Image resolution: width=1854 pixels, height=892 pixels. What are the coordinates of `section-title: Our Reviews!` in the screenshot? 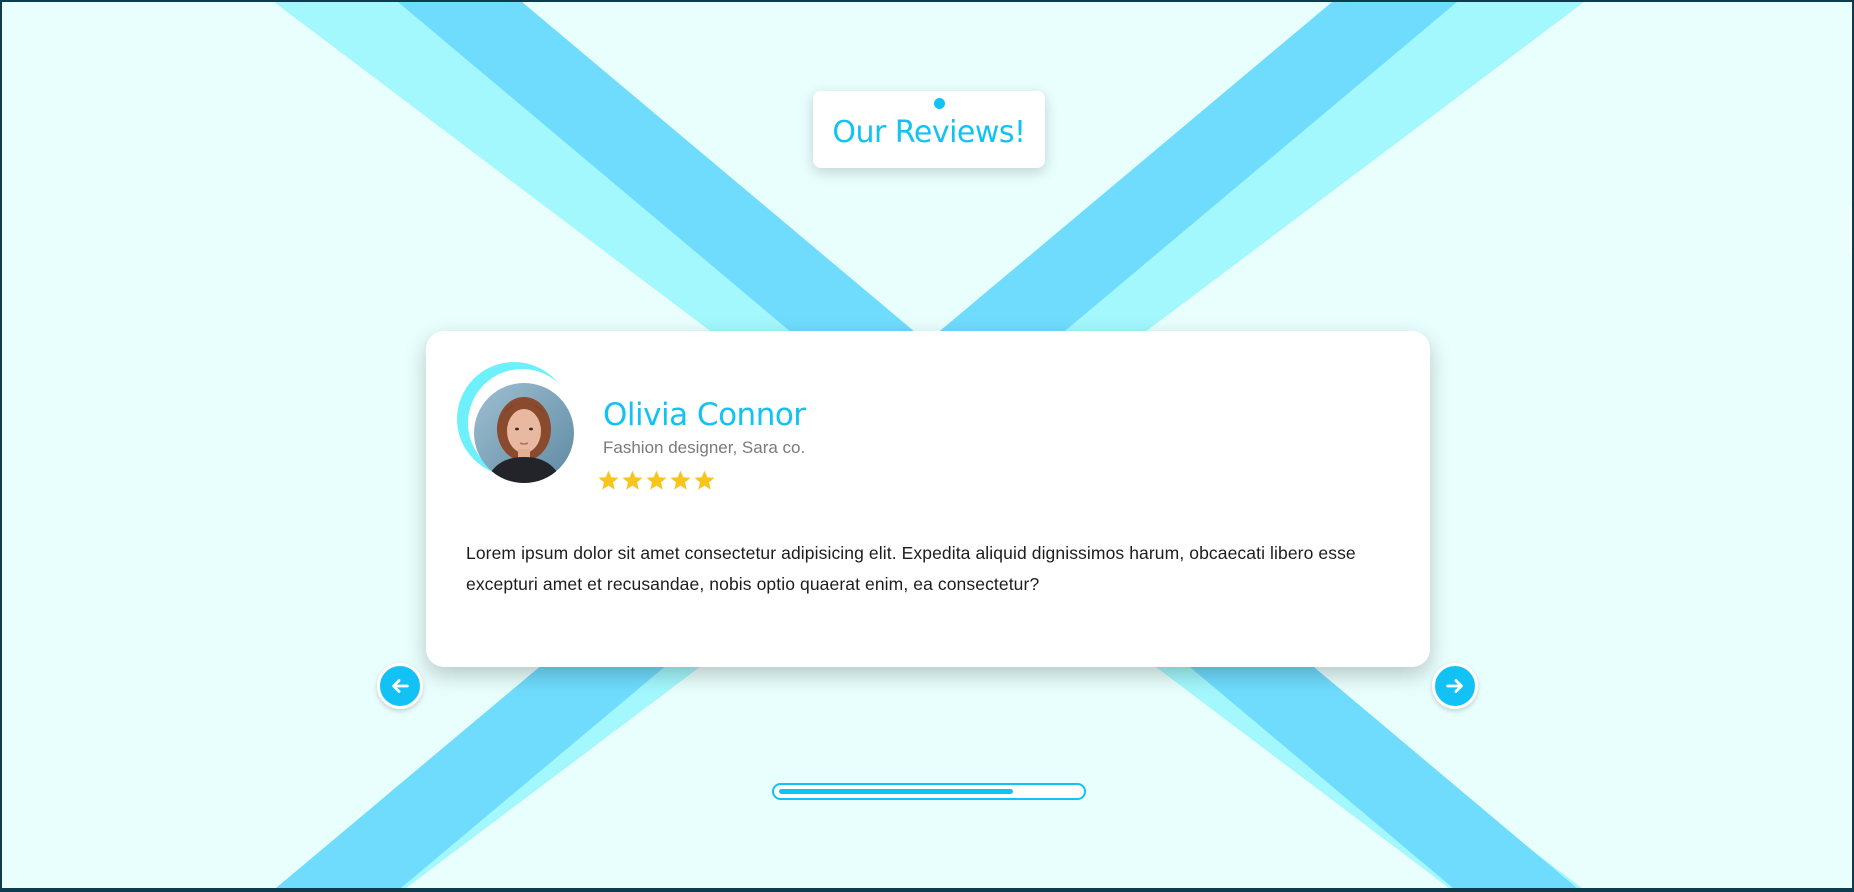 It's located at (929, 132).